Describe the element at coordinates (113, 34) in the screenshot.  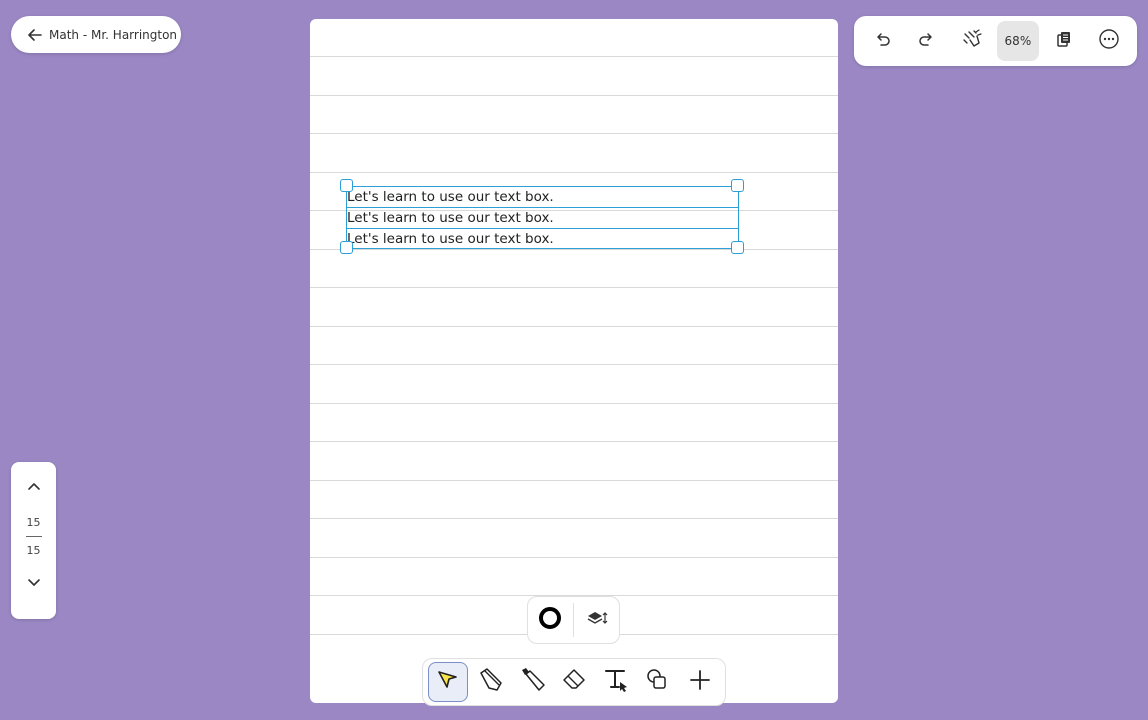
I see `notebook-title: Math - Mr. Harrington` at that location.